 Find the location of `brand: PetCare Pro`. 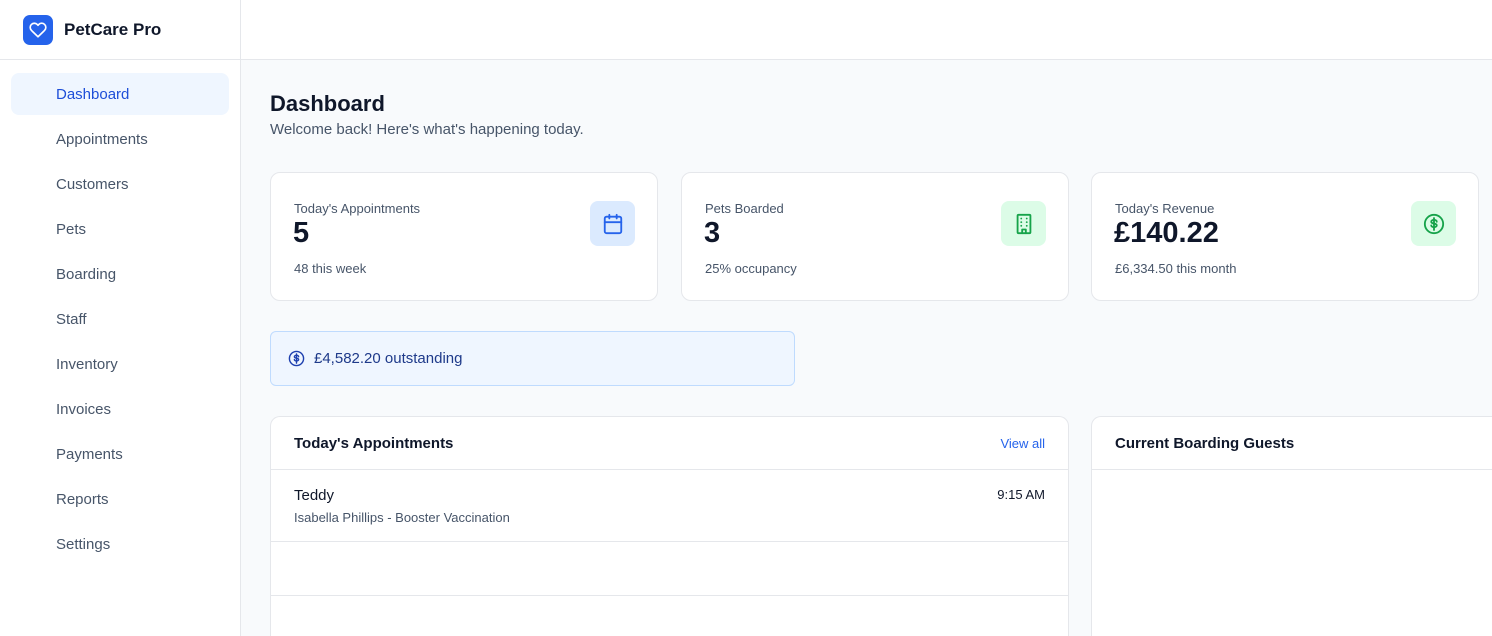

brand: PetCare Pro is located at coordinates (120, 30).